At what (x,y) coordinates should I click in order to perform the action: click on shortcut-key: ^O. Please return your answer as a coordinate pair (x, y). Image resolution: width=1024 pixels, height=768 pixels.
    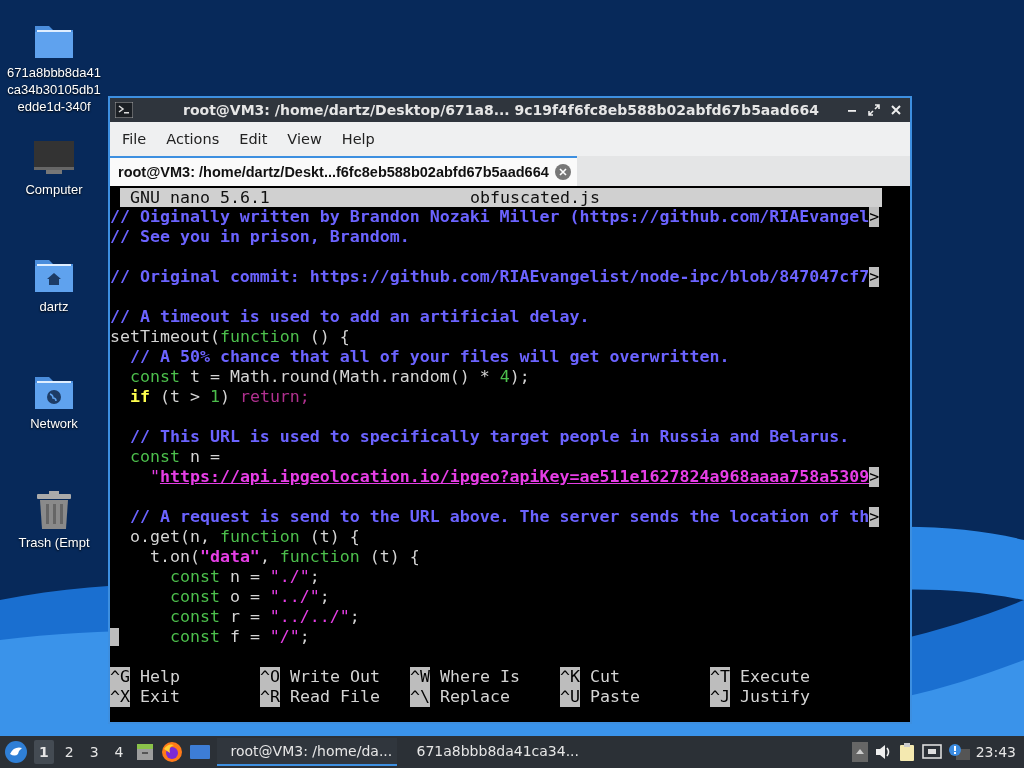
    Looking at the image, I should click on (270, 677).